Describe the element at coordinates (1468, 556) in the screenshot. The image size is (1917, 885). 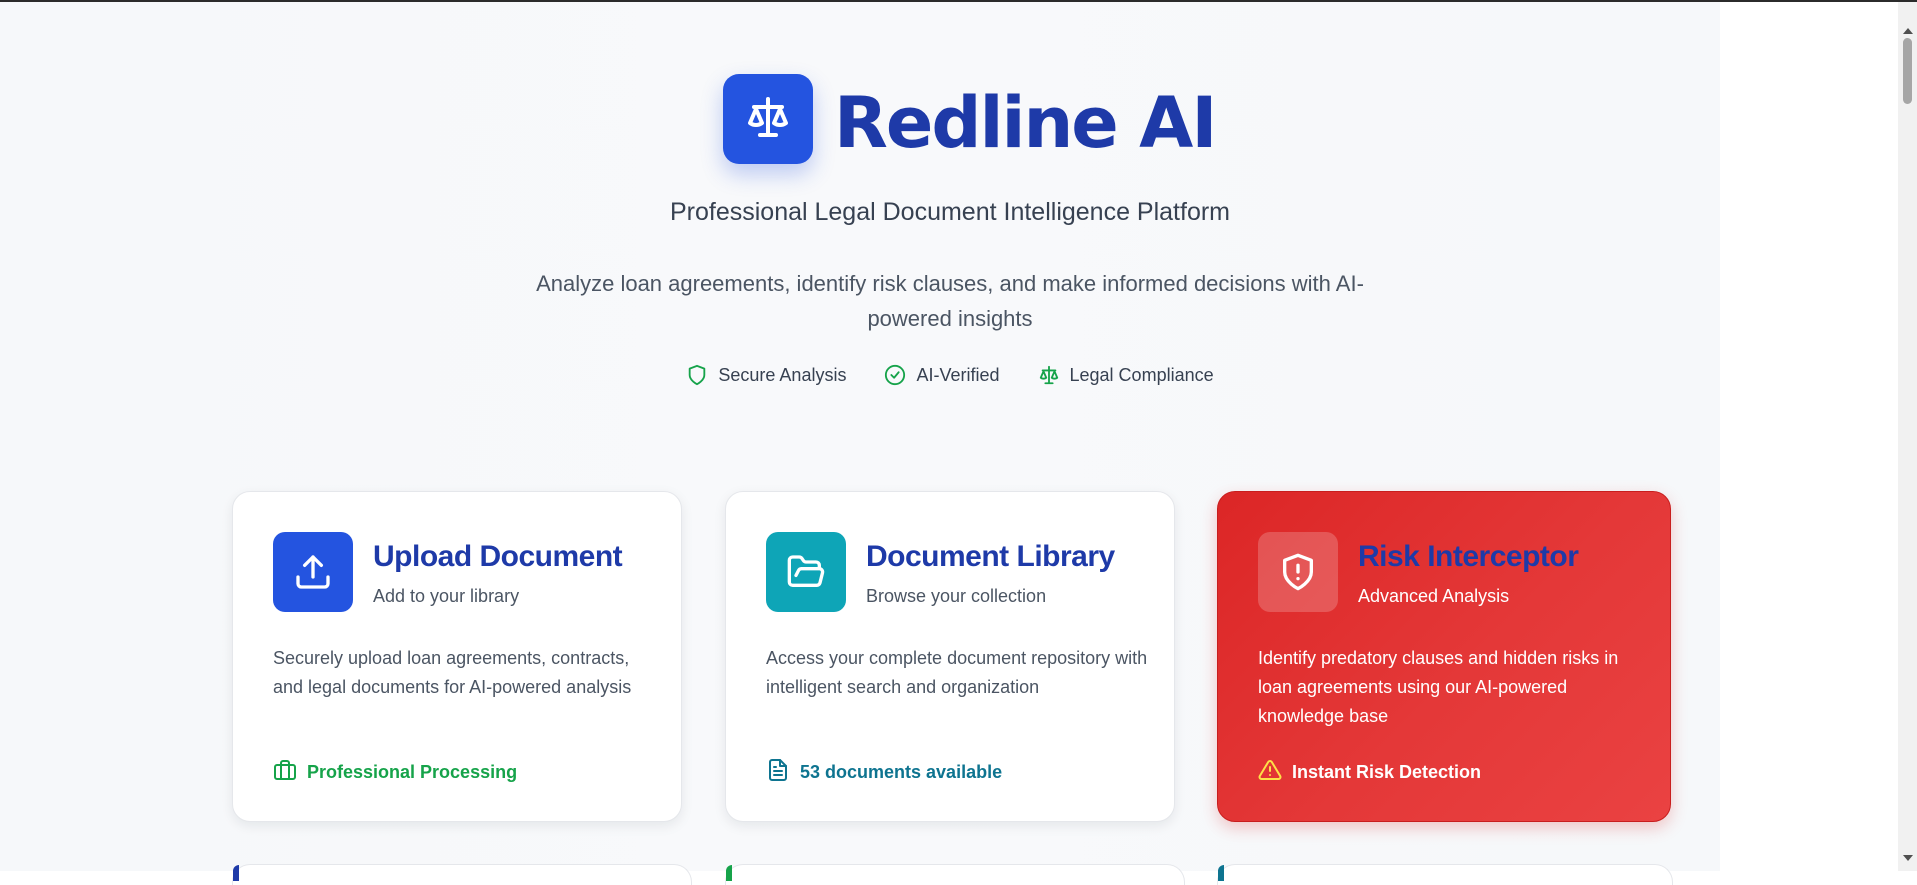
I see `card-title: Risk Interceptor` at that location.